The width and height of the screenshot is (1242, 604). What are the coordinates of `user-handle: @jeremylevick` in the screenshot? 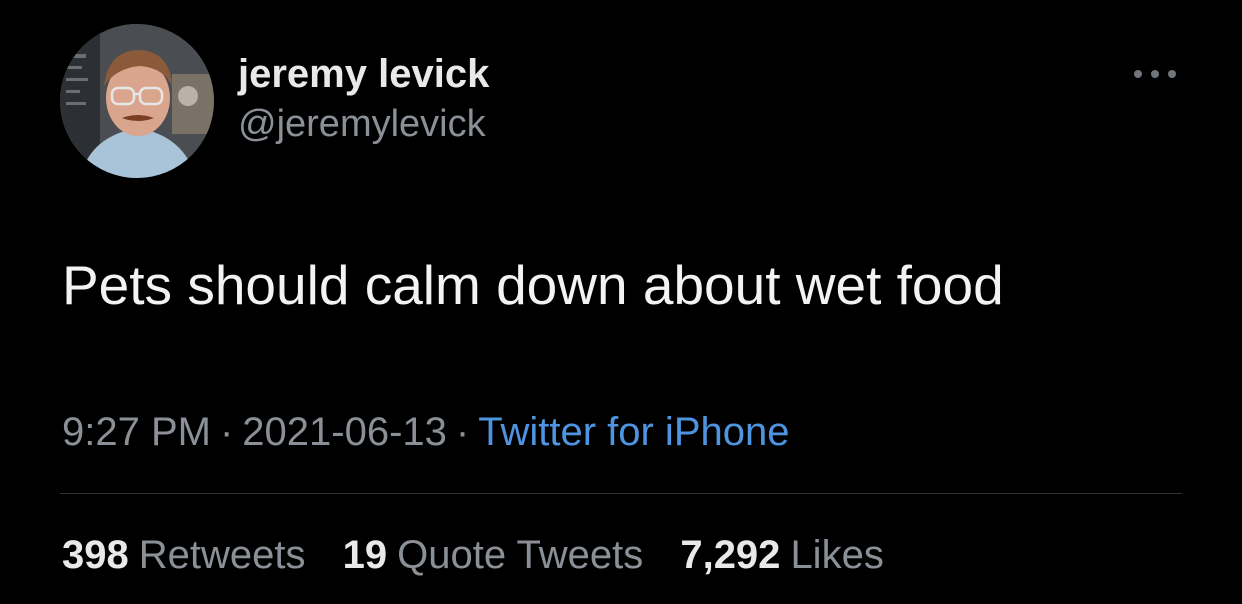 It's located at (363, 124).